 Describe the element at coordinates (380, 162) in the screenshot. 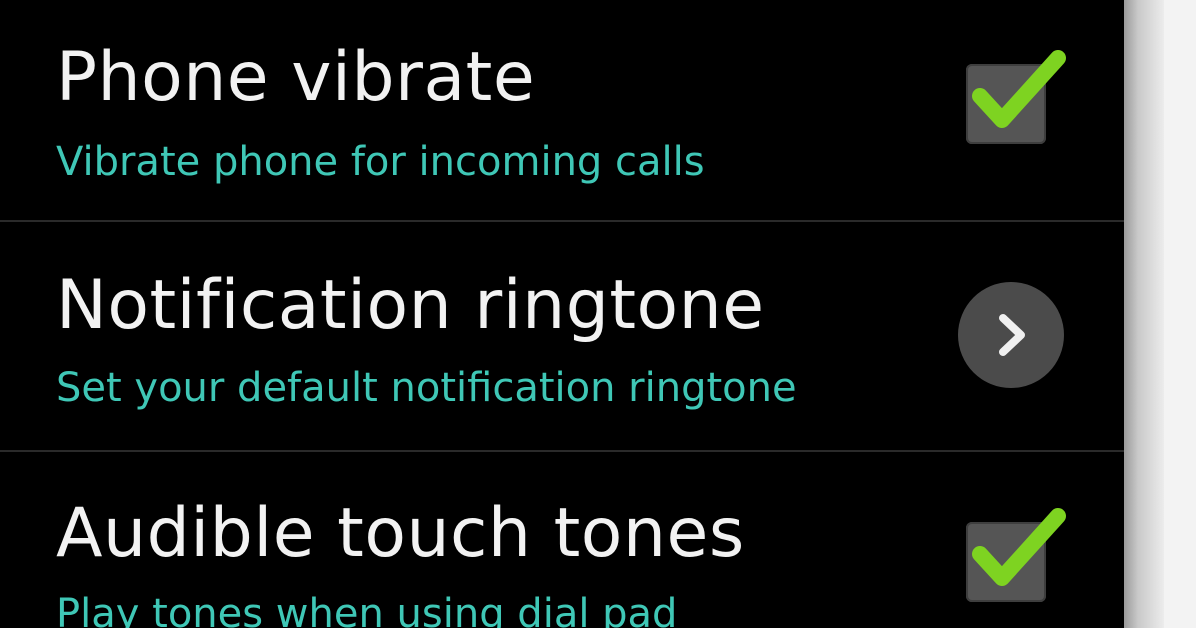

I see `setting-summary: Vibrate phone for incoming calls` at that location.